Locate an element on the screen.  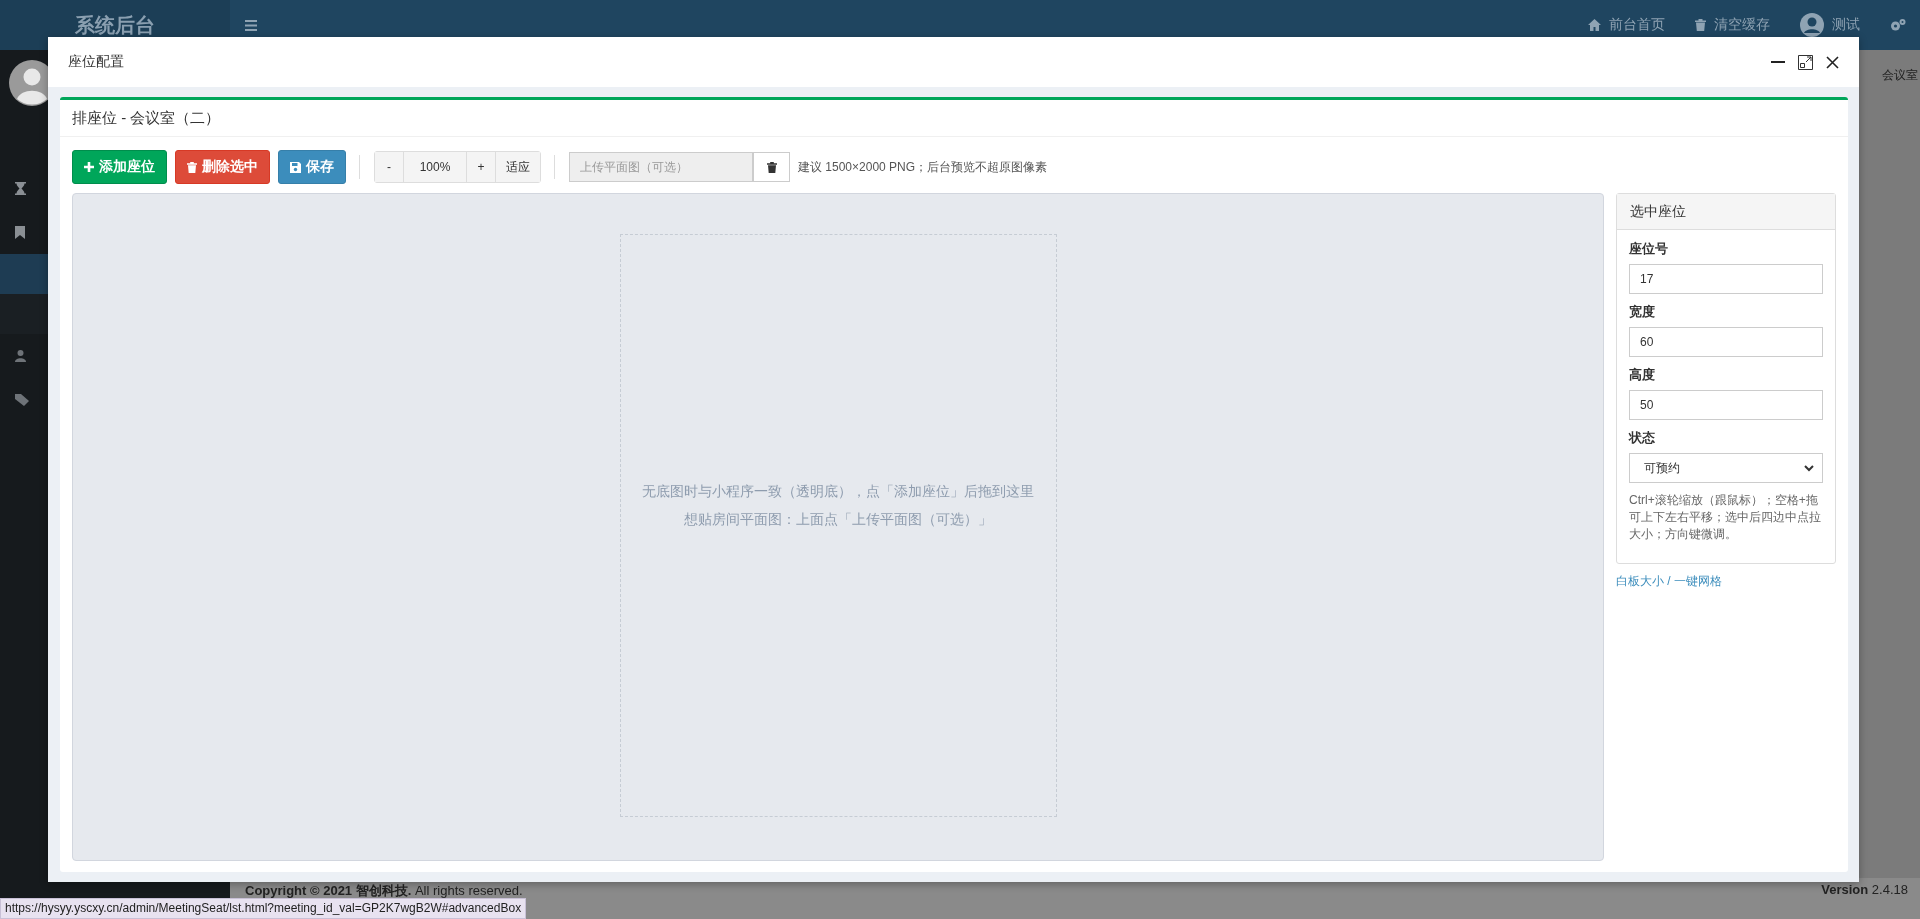
home-icon is located at coordinates (1594, 25).